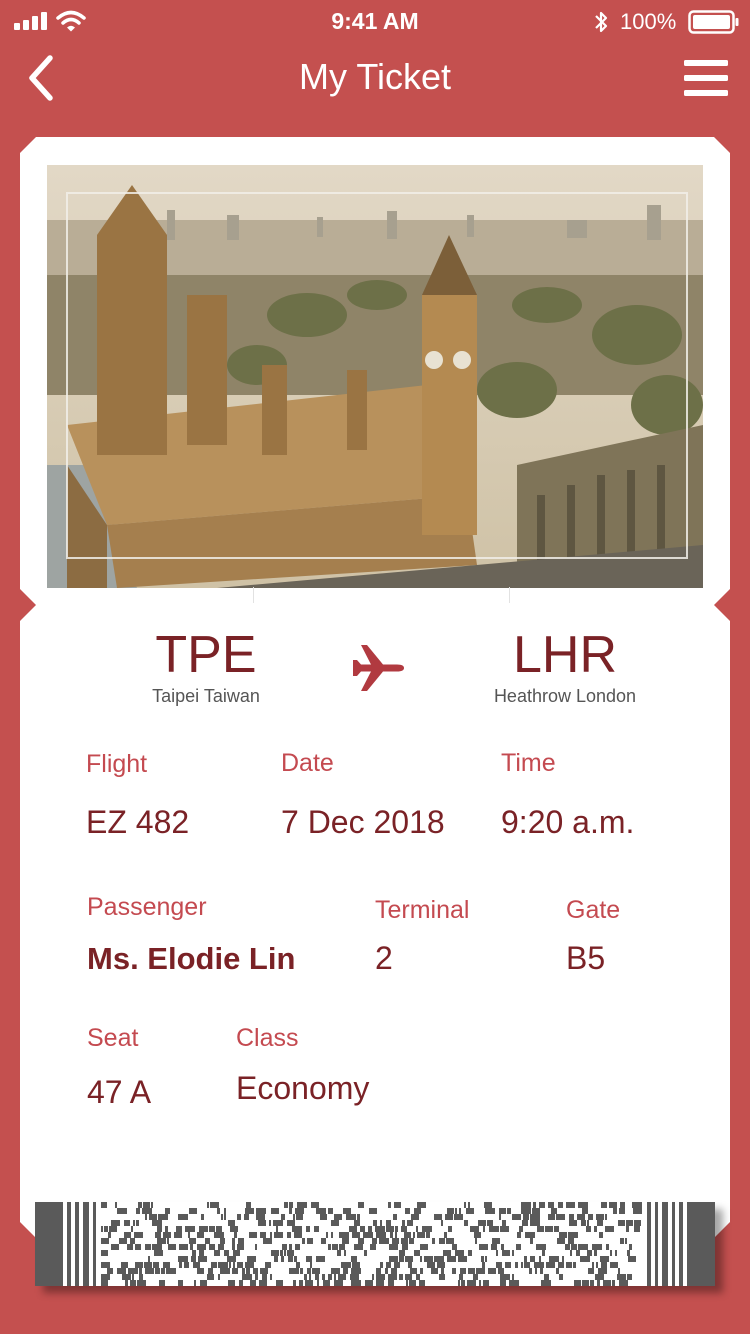  Describe the element at coordinates (375, 1244) in the screenshot. I see `boarding-barcode` at that location.